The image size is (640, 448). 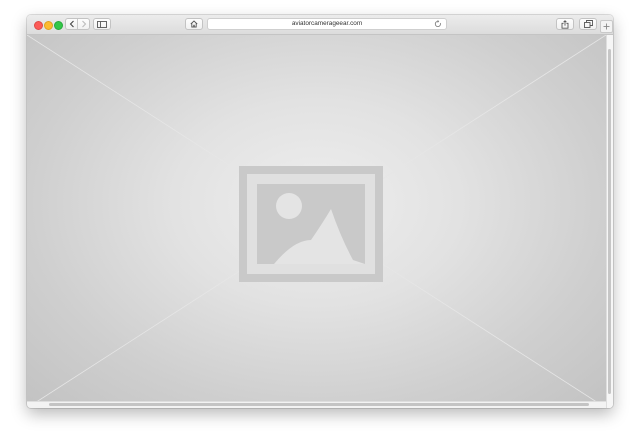 I want to click on home-button, so click(x=194, y=24).